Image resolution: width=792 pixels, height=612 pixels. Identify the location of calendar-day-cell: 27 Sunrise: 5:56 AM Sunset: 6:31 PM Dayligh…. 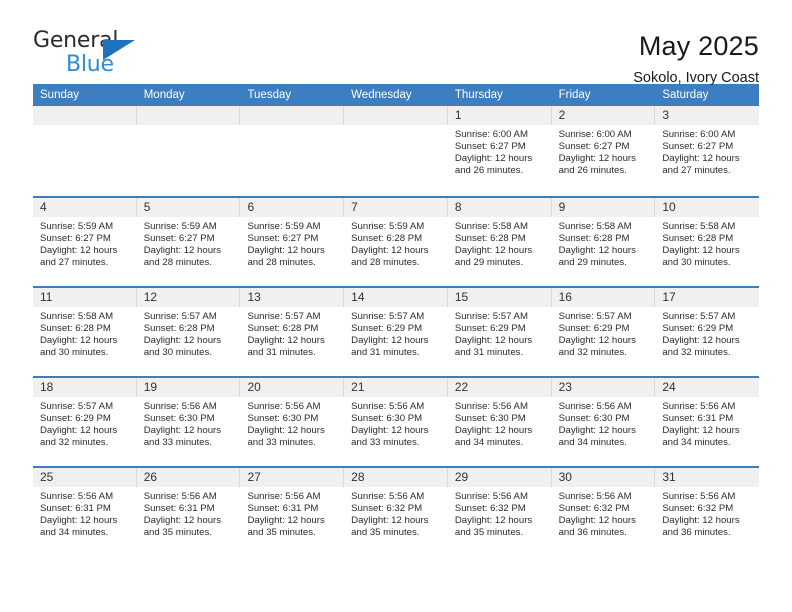
(292, 512).